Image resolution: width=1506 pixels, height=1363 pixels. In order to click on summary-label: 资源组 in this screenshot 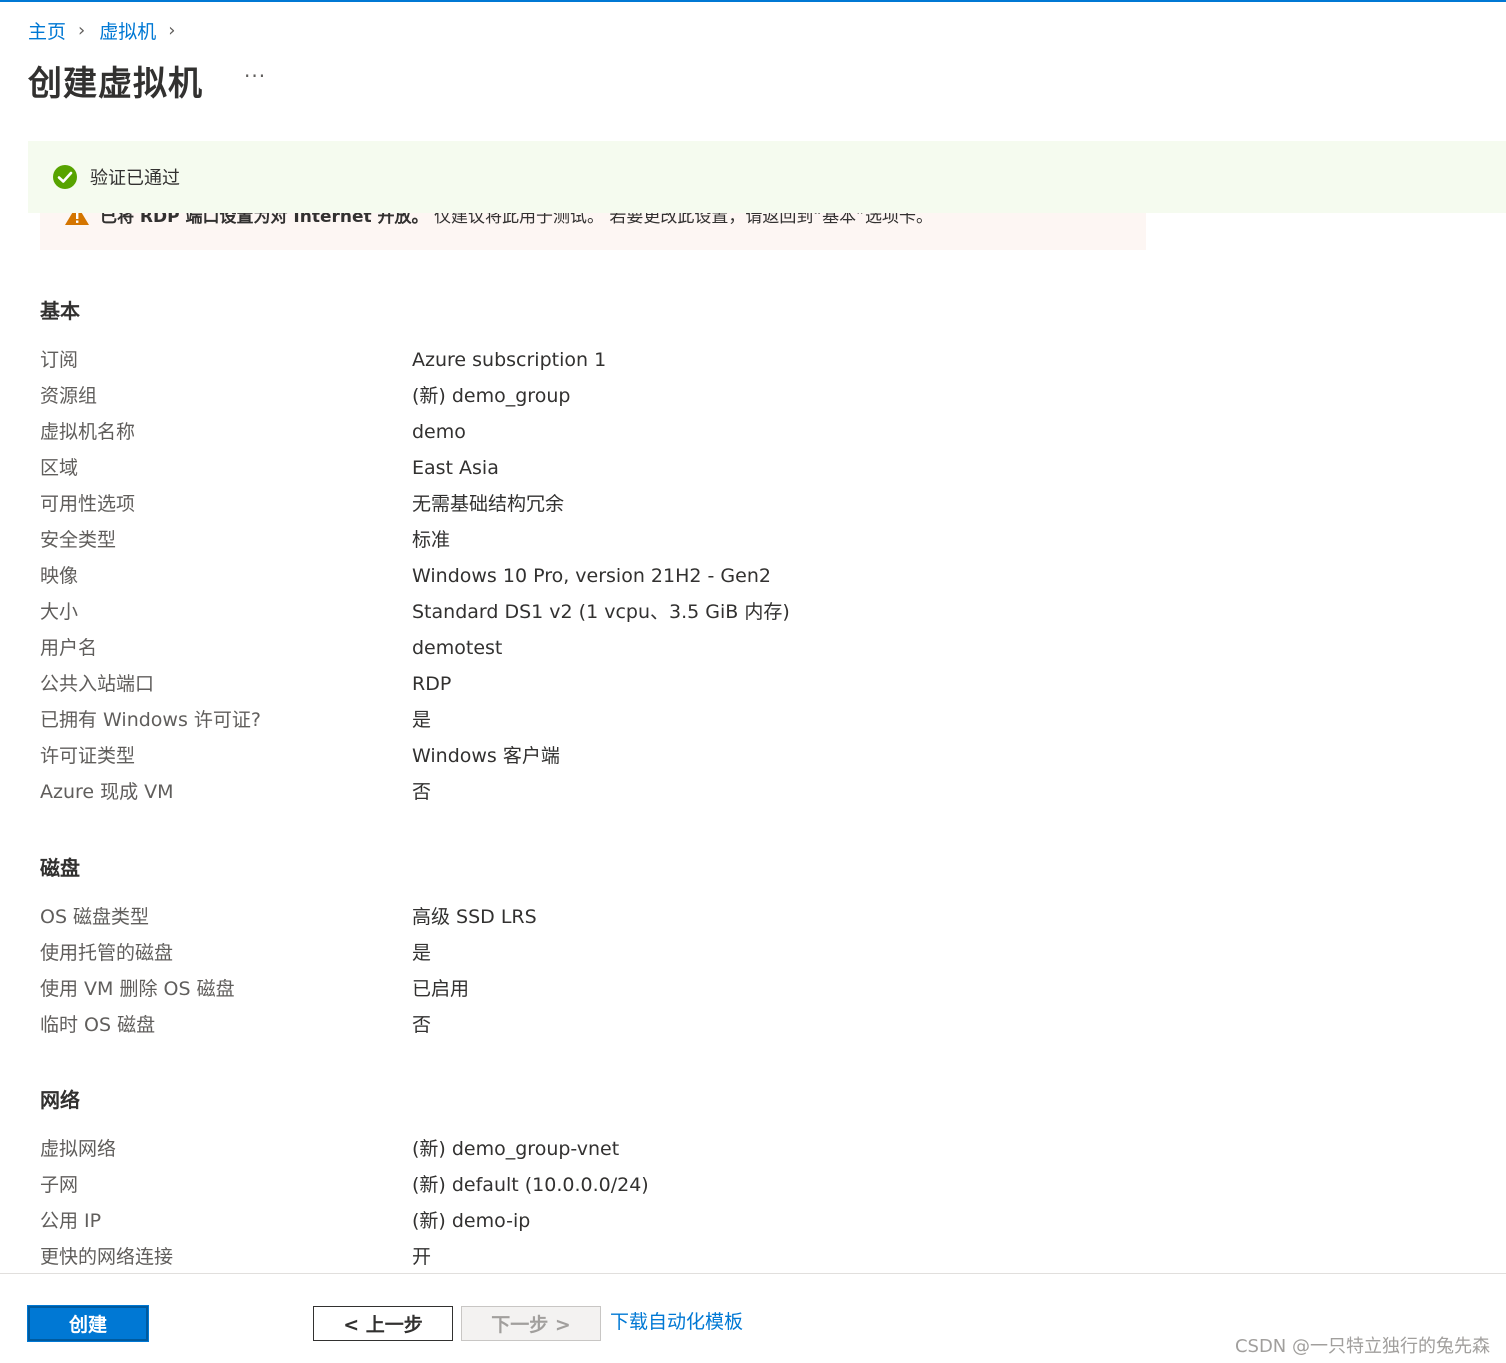, I will do `click(69, 396)`.